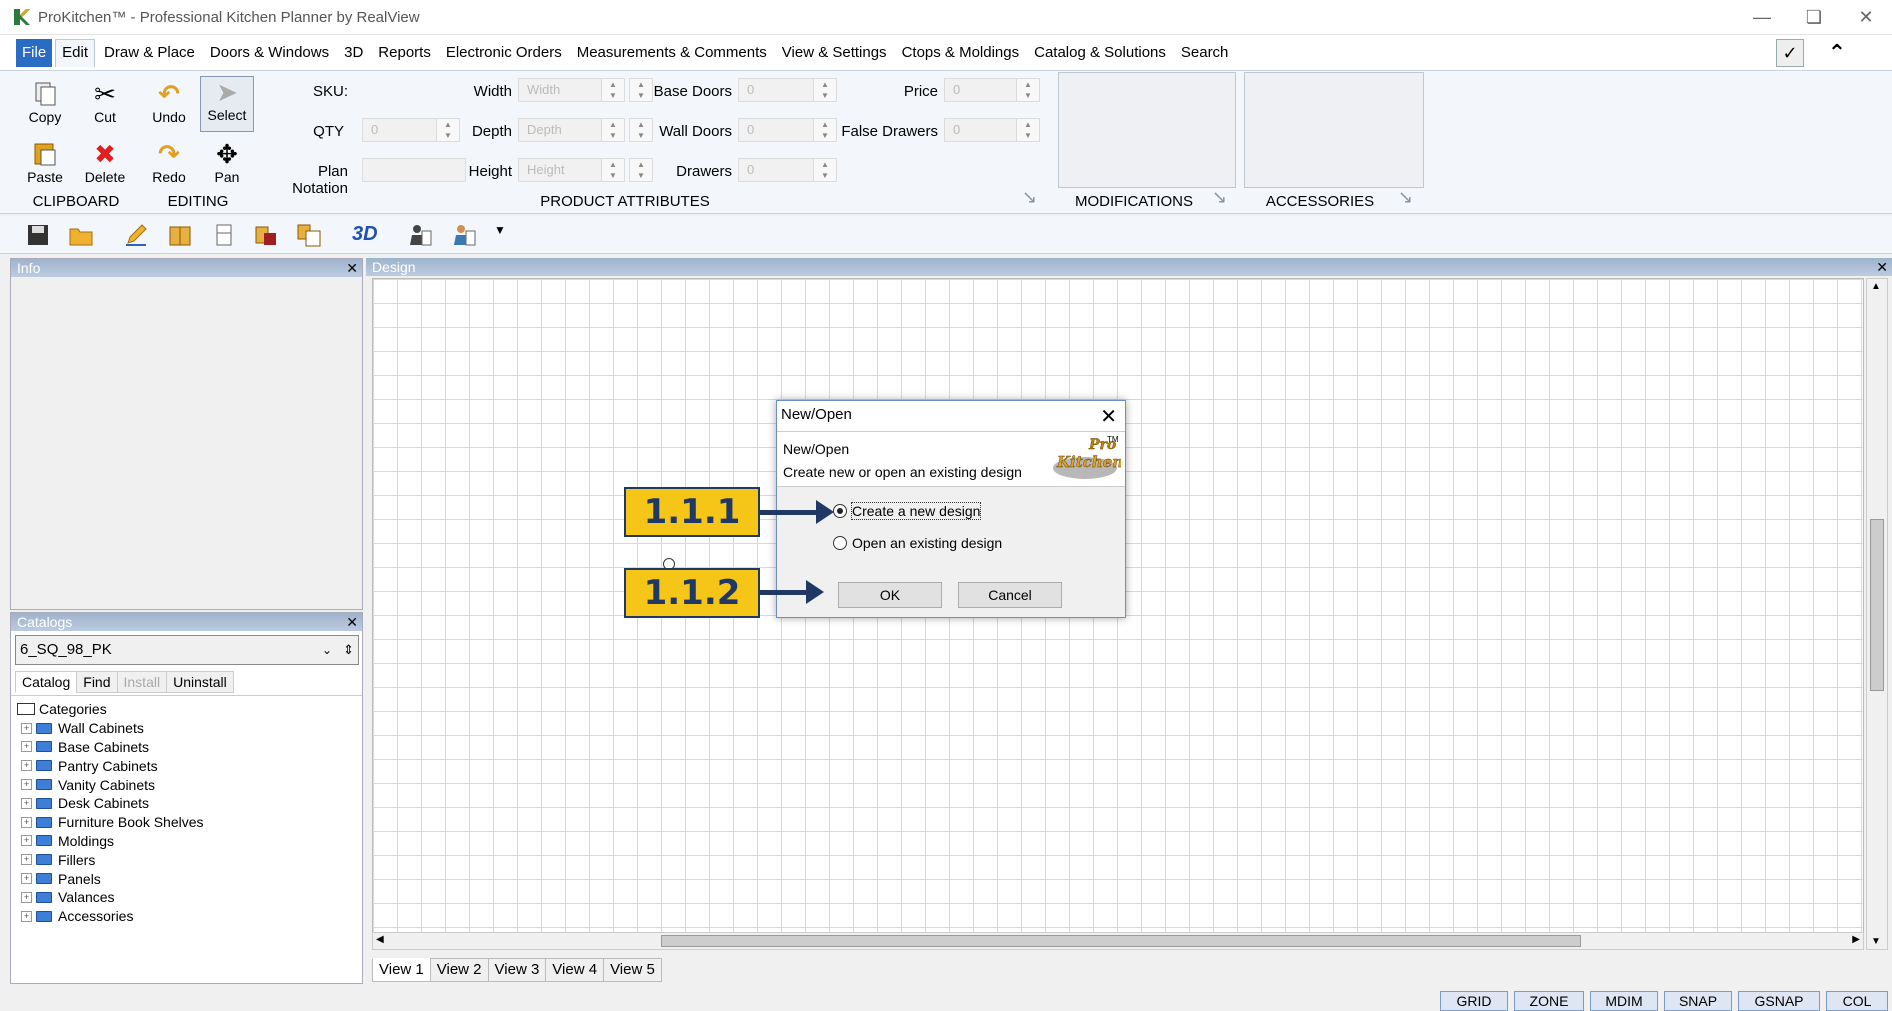 This screenshot has width=1892, height=1011. Describe the element at coordinates (1147, 130) in the screenshot. I see `modifications-panel` at that location.